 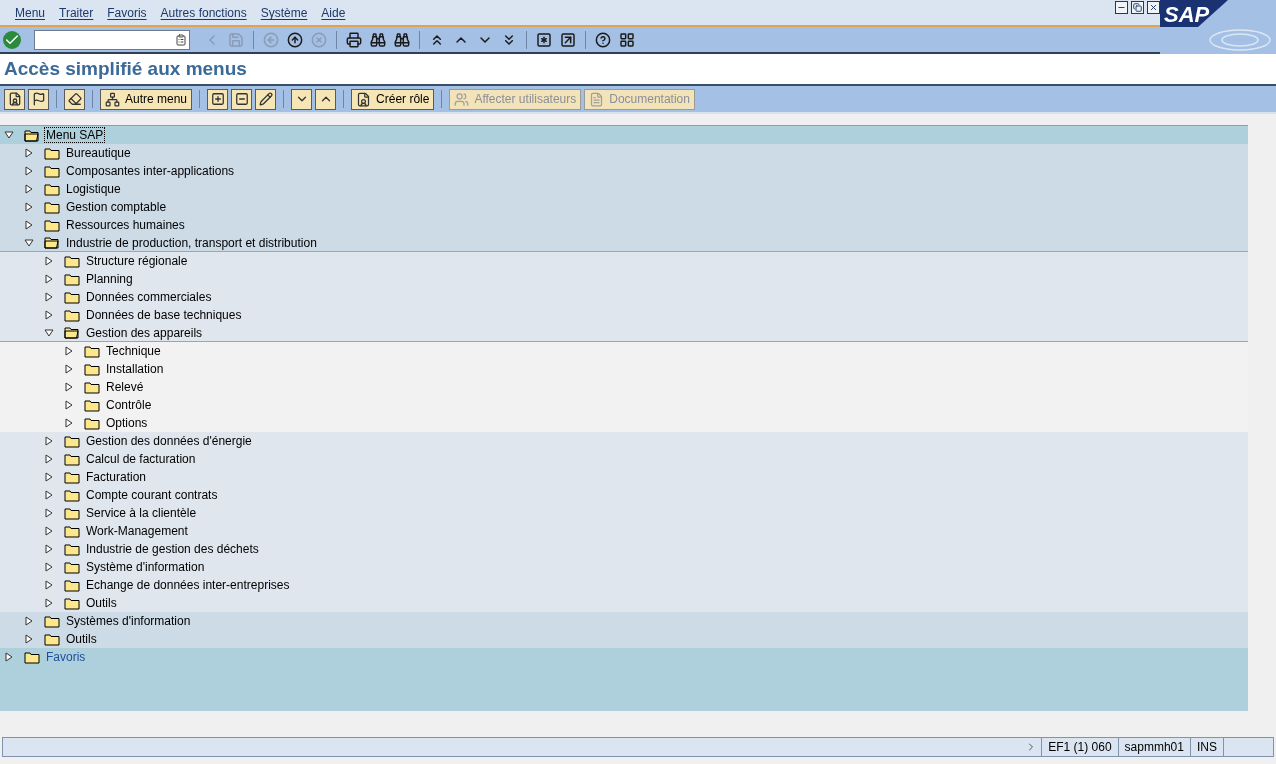 I want to click on tree-node-label: Planning, so click(x=109, y=279).